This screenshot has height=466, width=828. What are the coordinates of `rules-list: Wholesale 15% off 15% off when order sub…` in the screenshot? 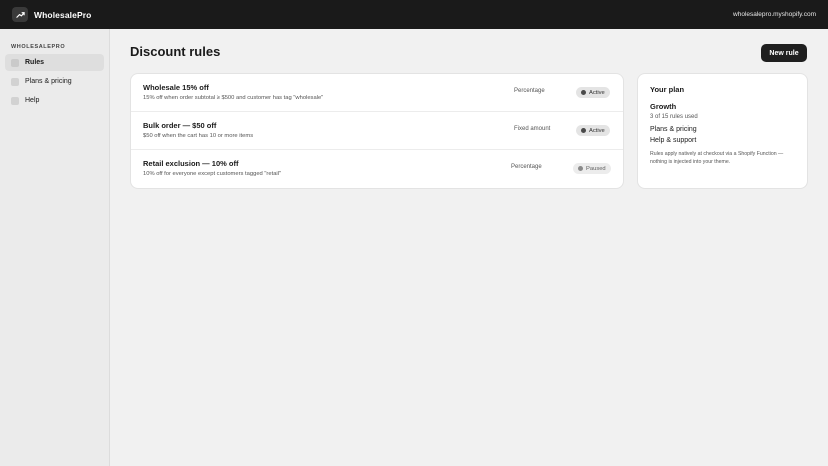 It's located at (377, 131).